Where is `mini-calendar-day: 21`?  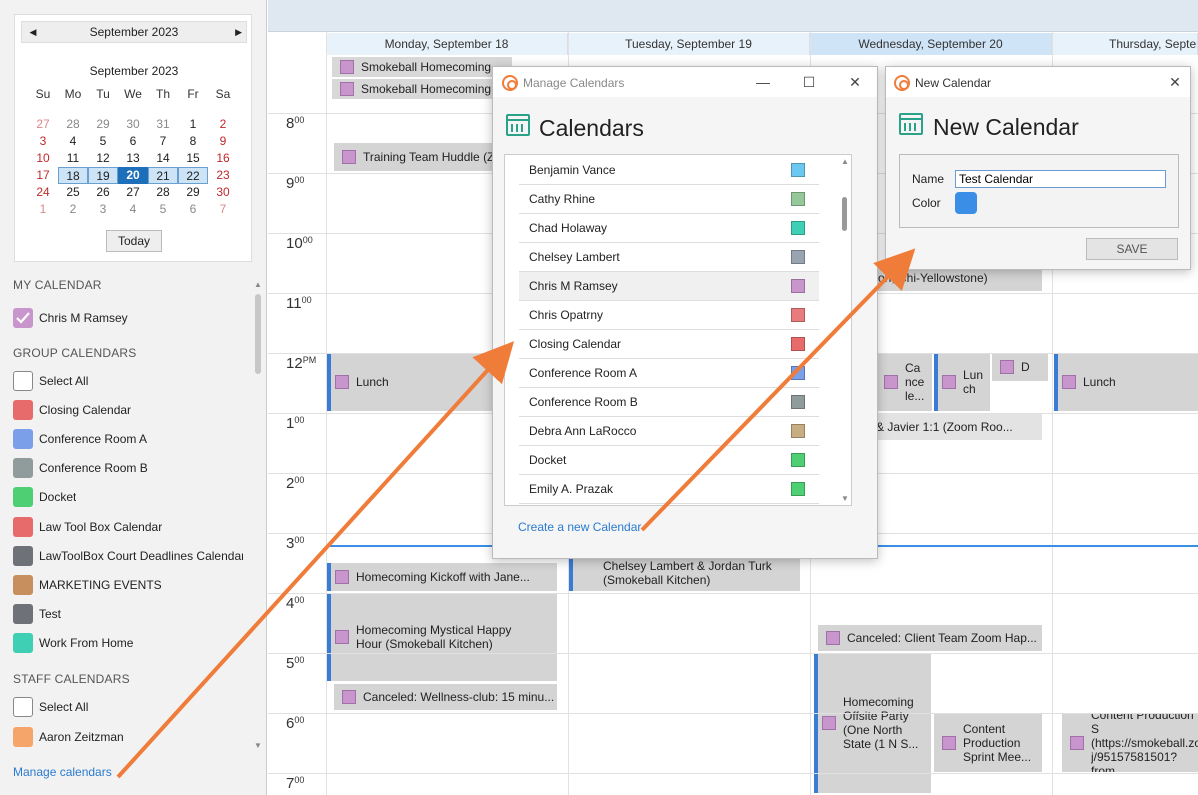
mini-calendar-day: 21 is located at coordinates (163, 175).